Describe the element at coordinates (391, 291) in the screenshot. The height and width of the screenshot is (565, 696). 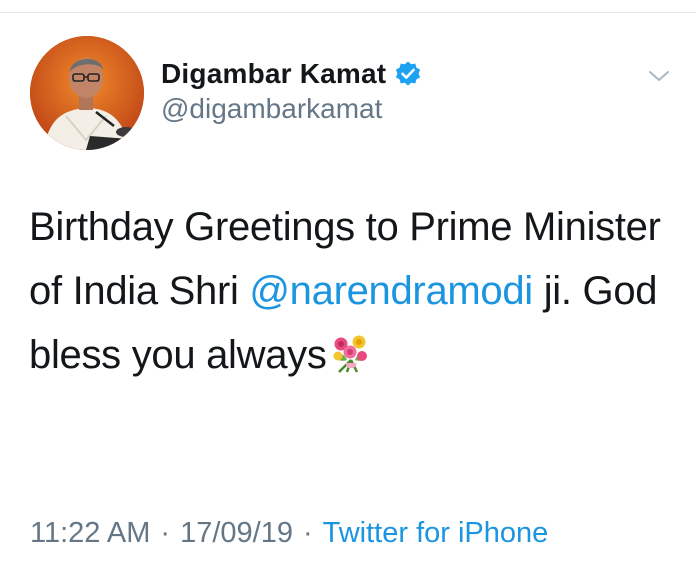
I see `mention-link: @narendramodi` at that location.